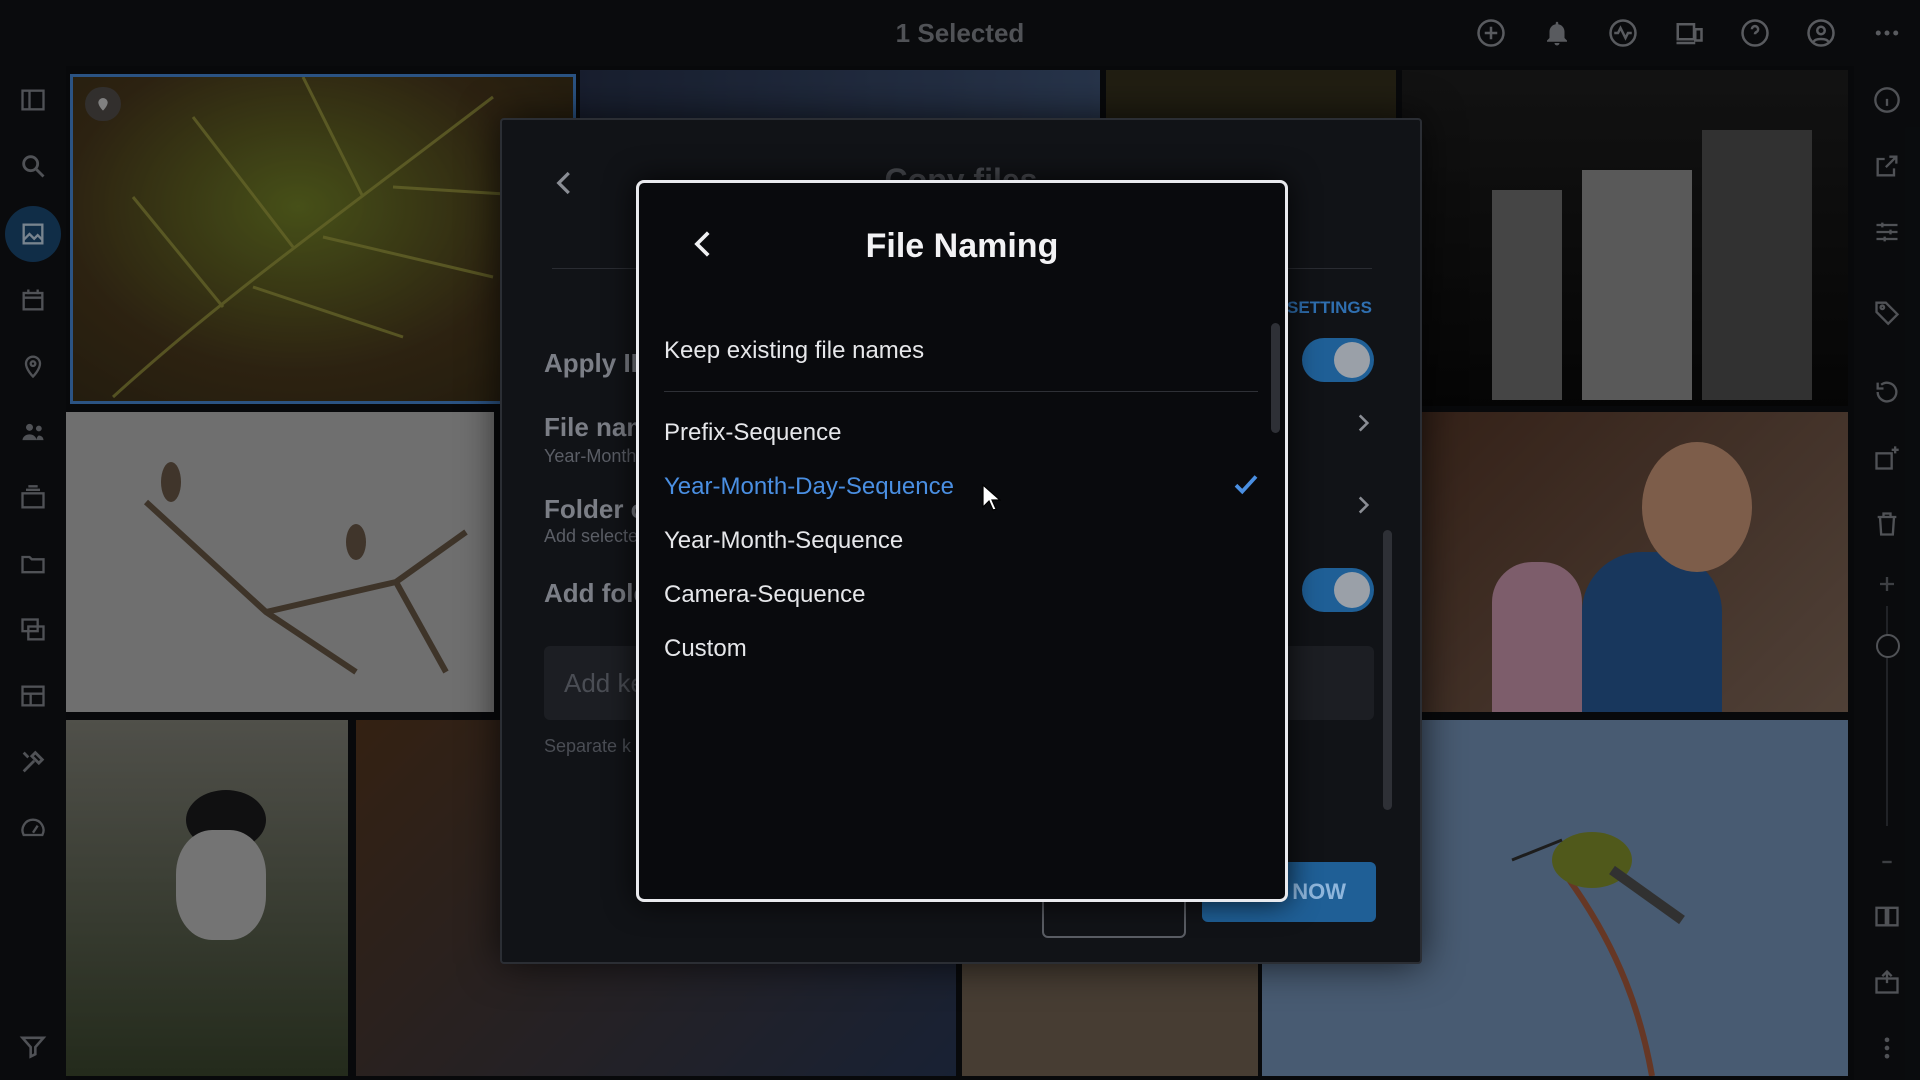 The width and height of the screenshot is (1920, 1080). I want to click on dialog-scroll-track, so click(1387, 465).